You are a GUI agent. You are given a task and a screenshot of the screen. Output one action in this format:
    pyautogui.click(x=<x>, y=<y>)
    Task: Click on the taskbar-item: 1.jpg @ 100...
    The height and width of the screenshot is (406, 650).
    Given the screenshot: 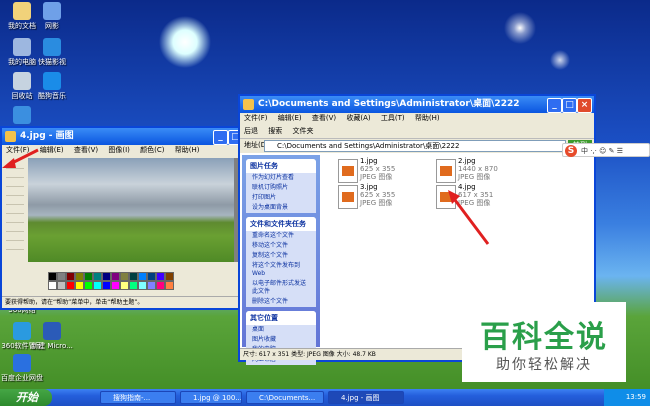 What is the action you would take?
    pyautogui.click(x=211, y=397)
    